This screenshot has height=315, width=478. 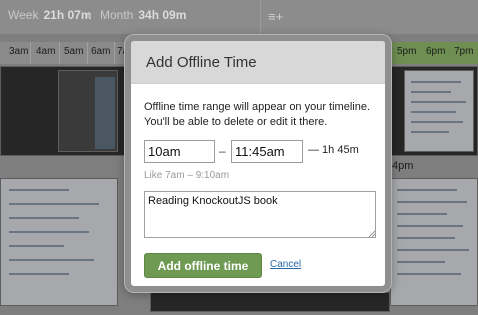 What do you see at coordinates (239, 17) in the screenshot?
I see `stats-bar: Week 21h 07m Month 34h 09m ≡+` at bounding box center [239, 17].